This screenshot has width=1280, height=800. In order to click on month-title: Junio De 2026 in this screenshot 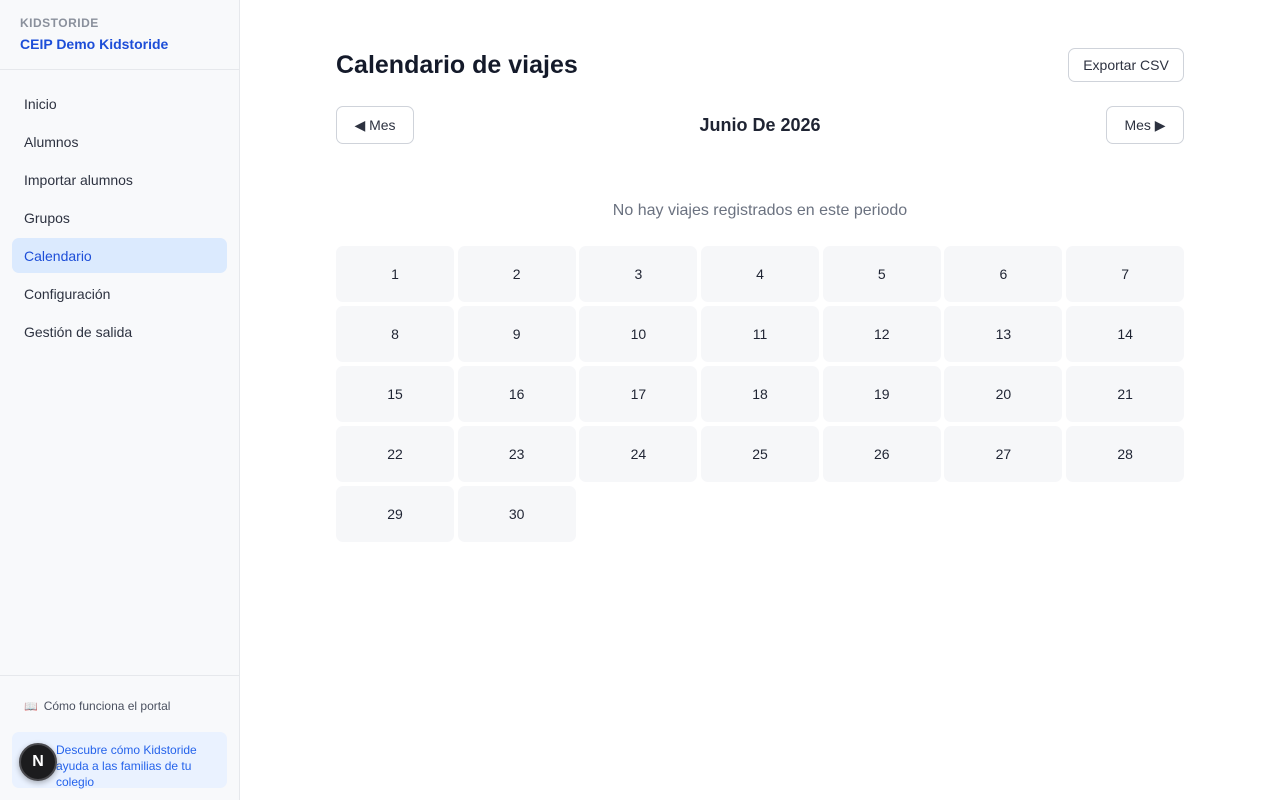, I will do `click(760, 124)`.